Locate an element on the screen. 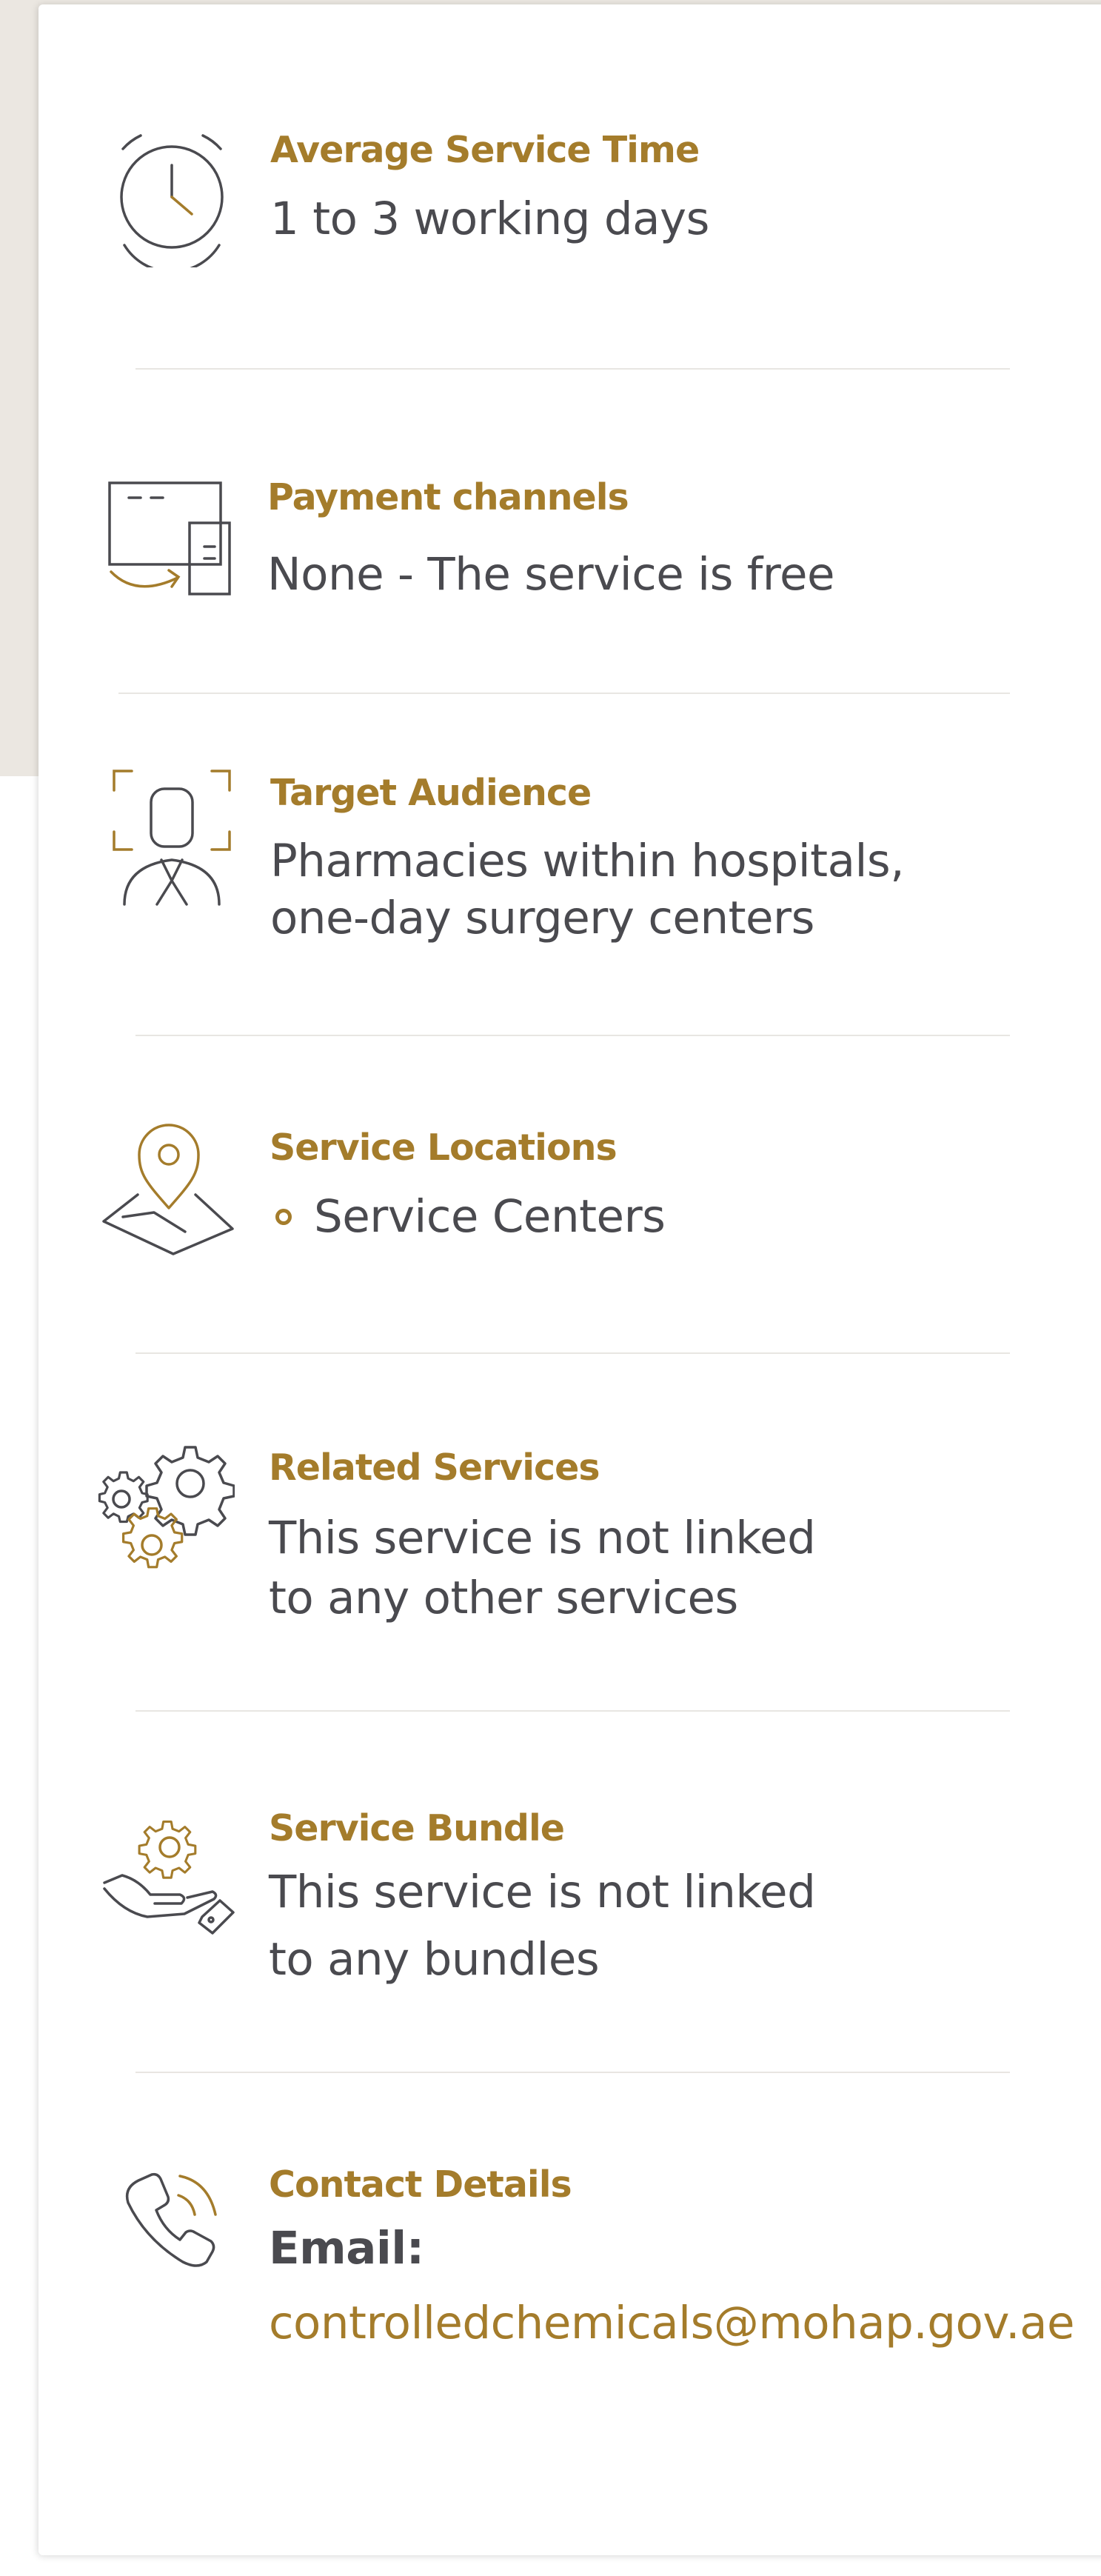  gears-icon is located at coordinates (166, 1509).